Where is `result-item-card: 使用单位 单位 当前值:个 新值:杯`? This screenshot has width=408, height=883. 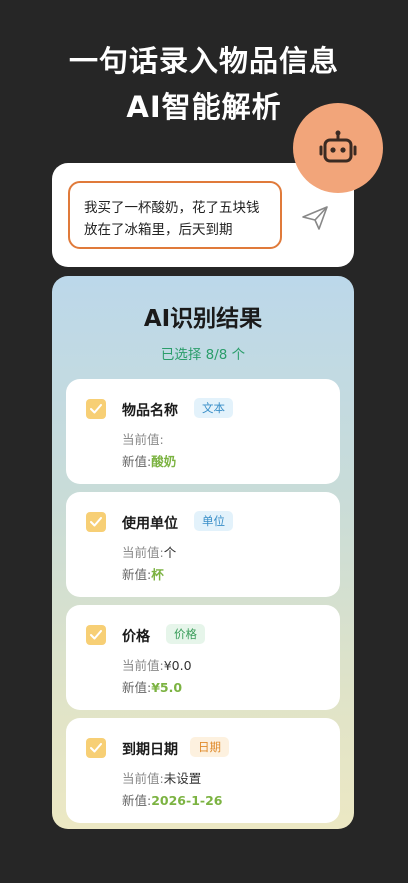 result-item-card: 使用单位 单位 当前值:个 新值:杯 is located at coordinates (203, 544).